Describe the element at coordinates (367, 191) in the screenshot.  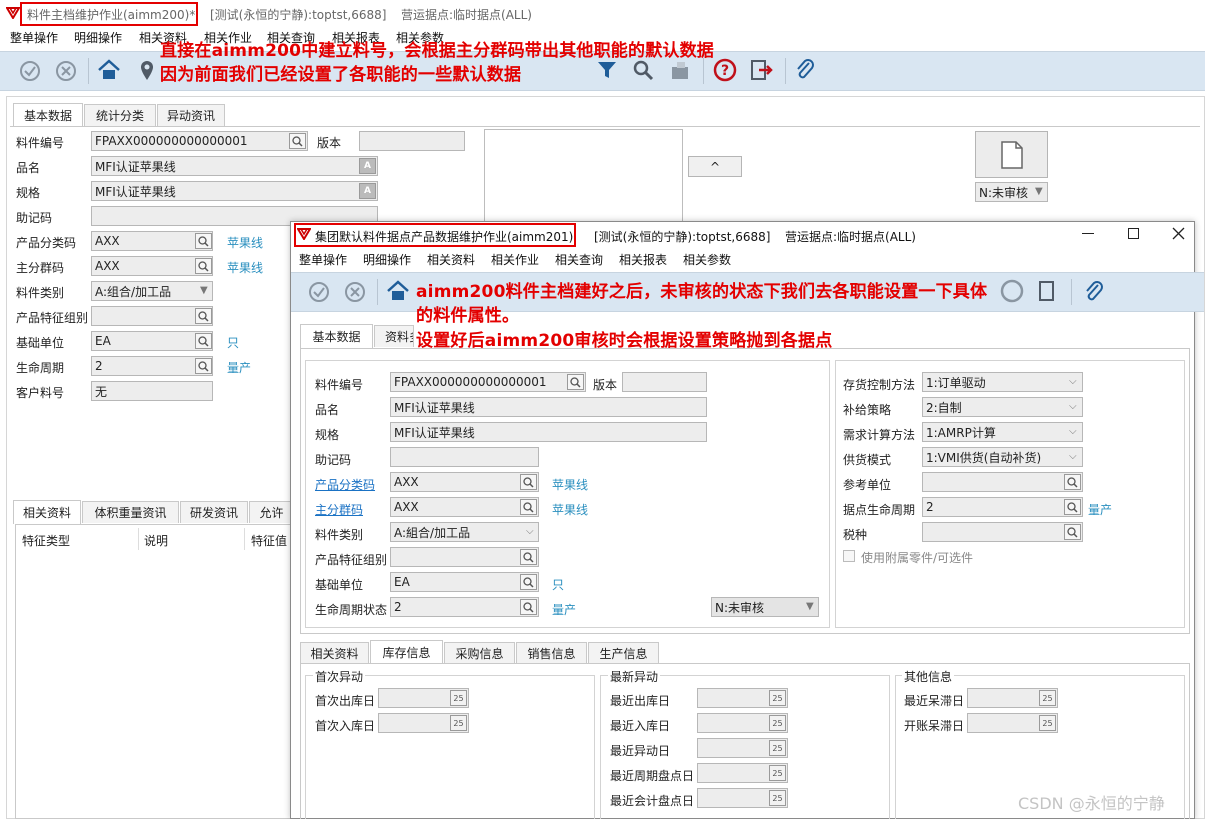
I see `back-spec-lang-icon: A` at that location.